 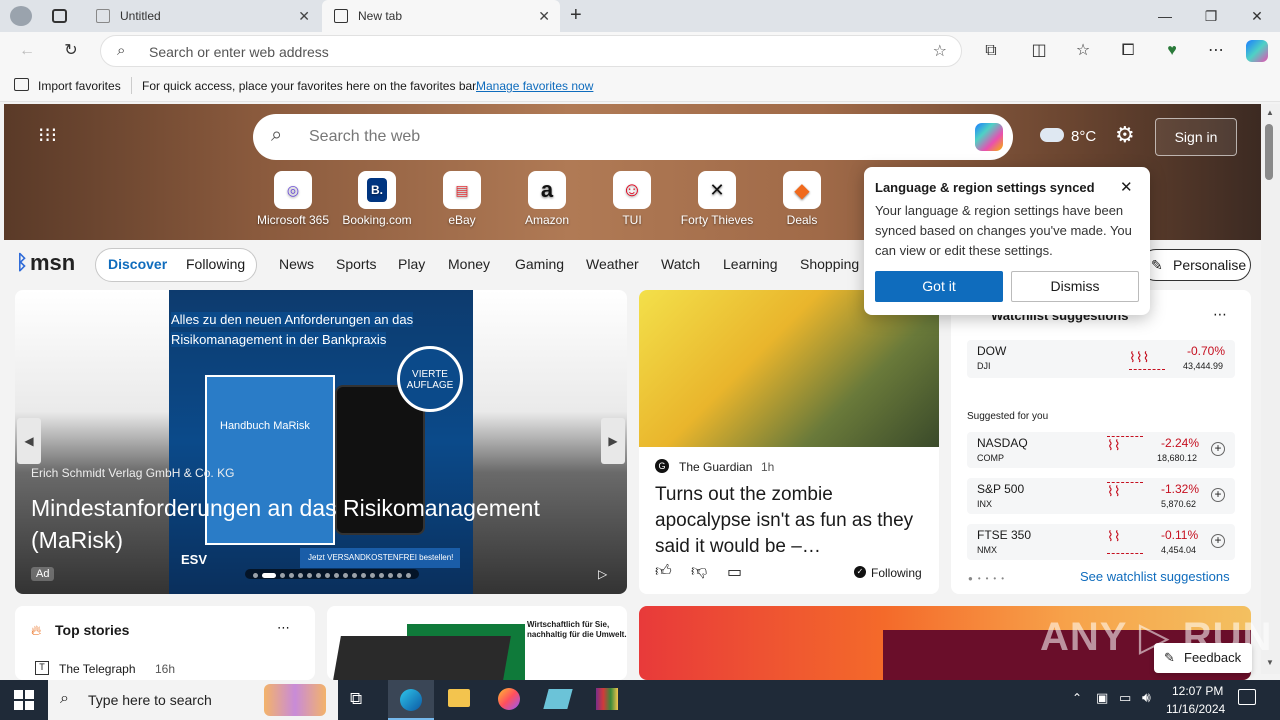 I want to click on watchlist-pager-dots: ●••••, so click(x=988, y=578).